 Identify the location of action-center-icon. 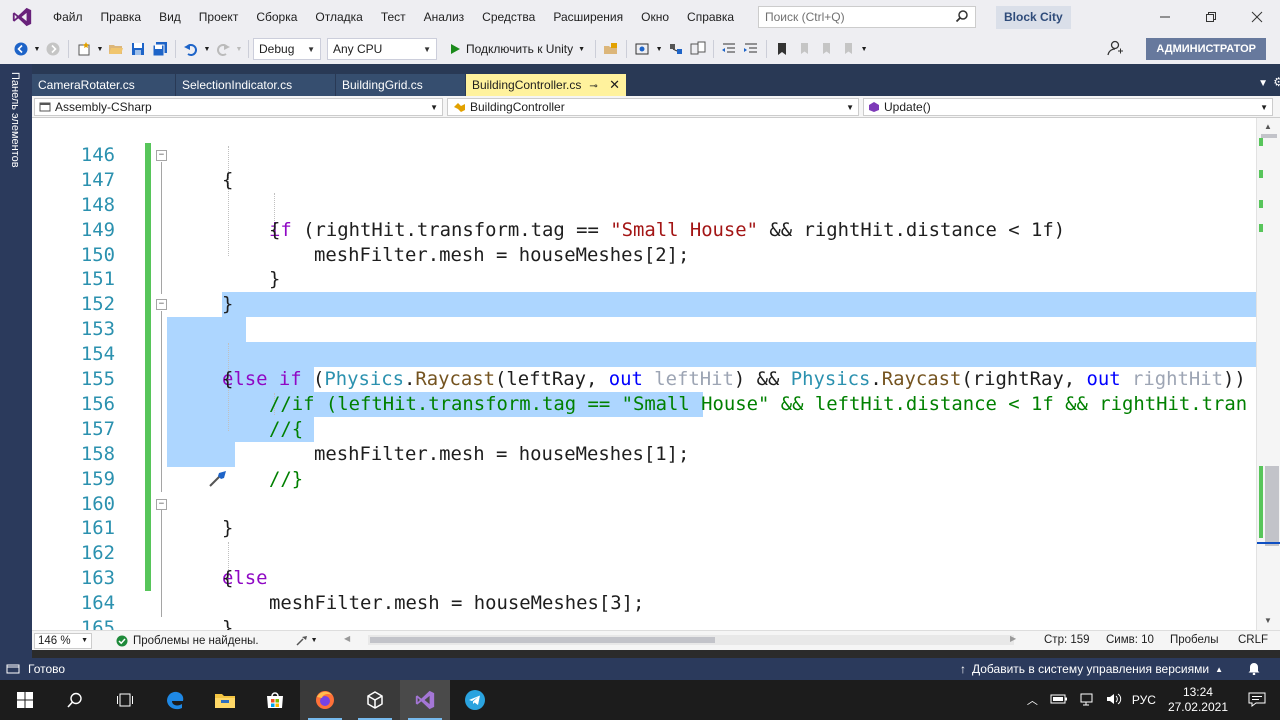
(1257, 700).